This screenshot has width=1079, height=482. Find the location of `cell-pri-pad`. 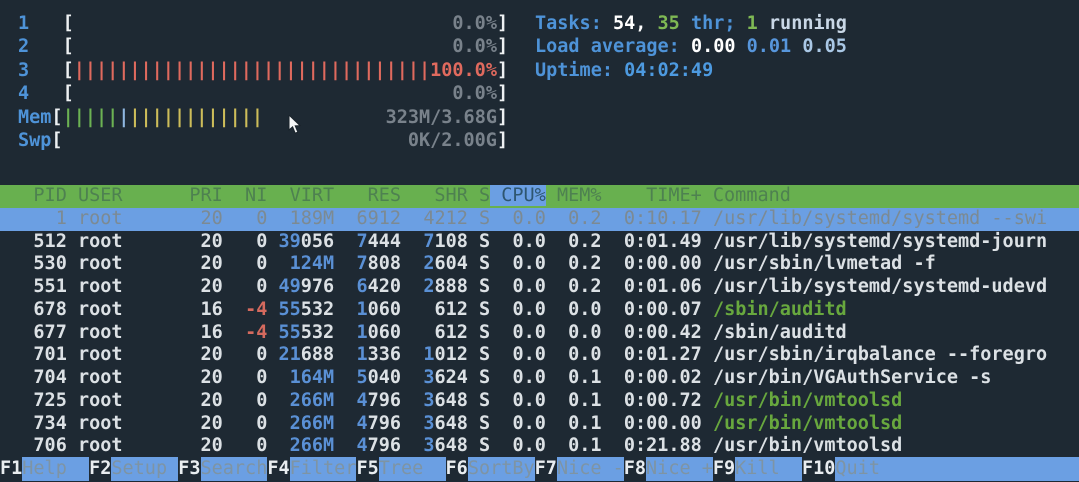

cell-pri-pad is located at coordinates (194, 423).